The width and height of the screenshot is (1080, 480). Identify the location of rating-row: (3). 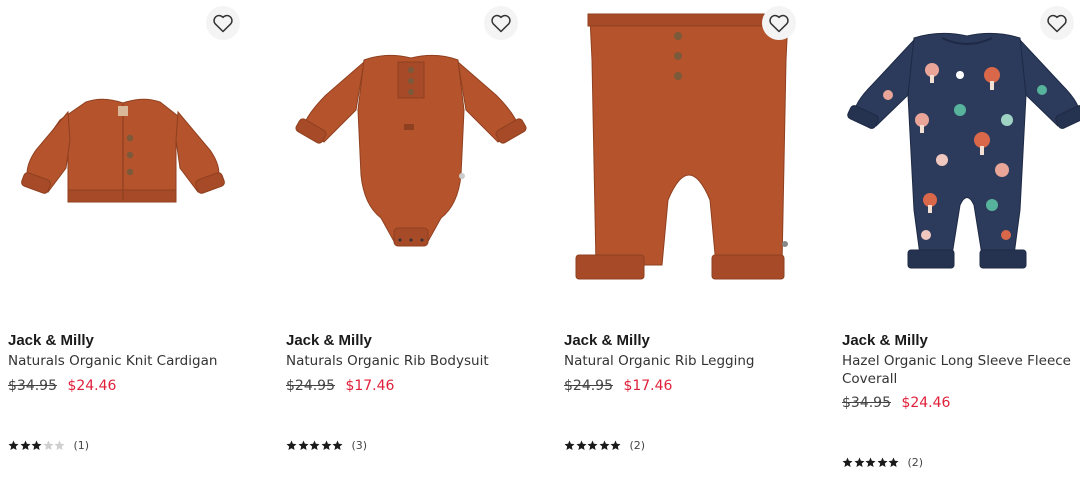
(326, 445).